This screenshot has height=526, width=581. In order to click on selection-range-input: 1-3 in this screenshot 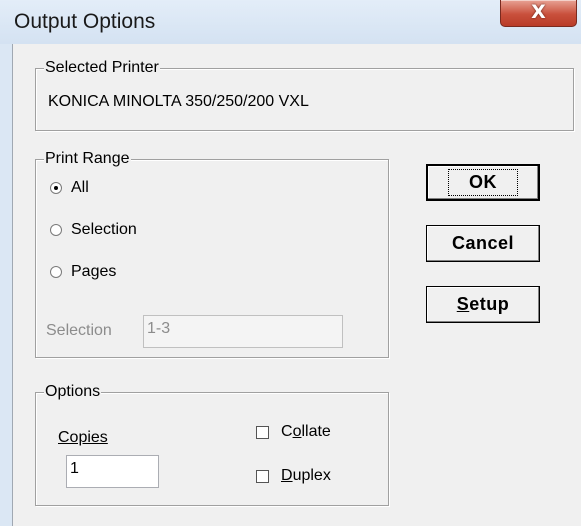, I will do `click(243, 331)`.